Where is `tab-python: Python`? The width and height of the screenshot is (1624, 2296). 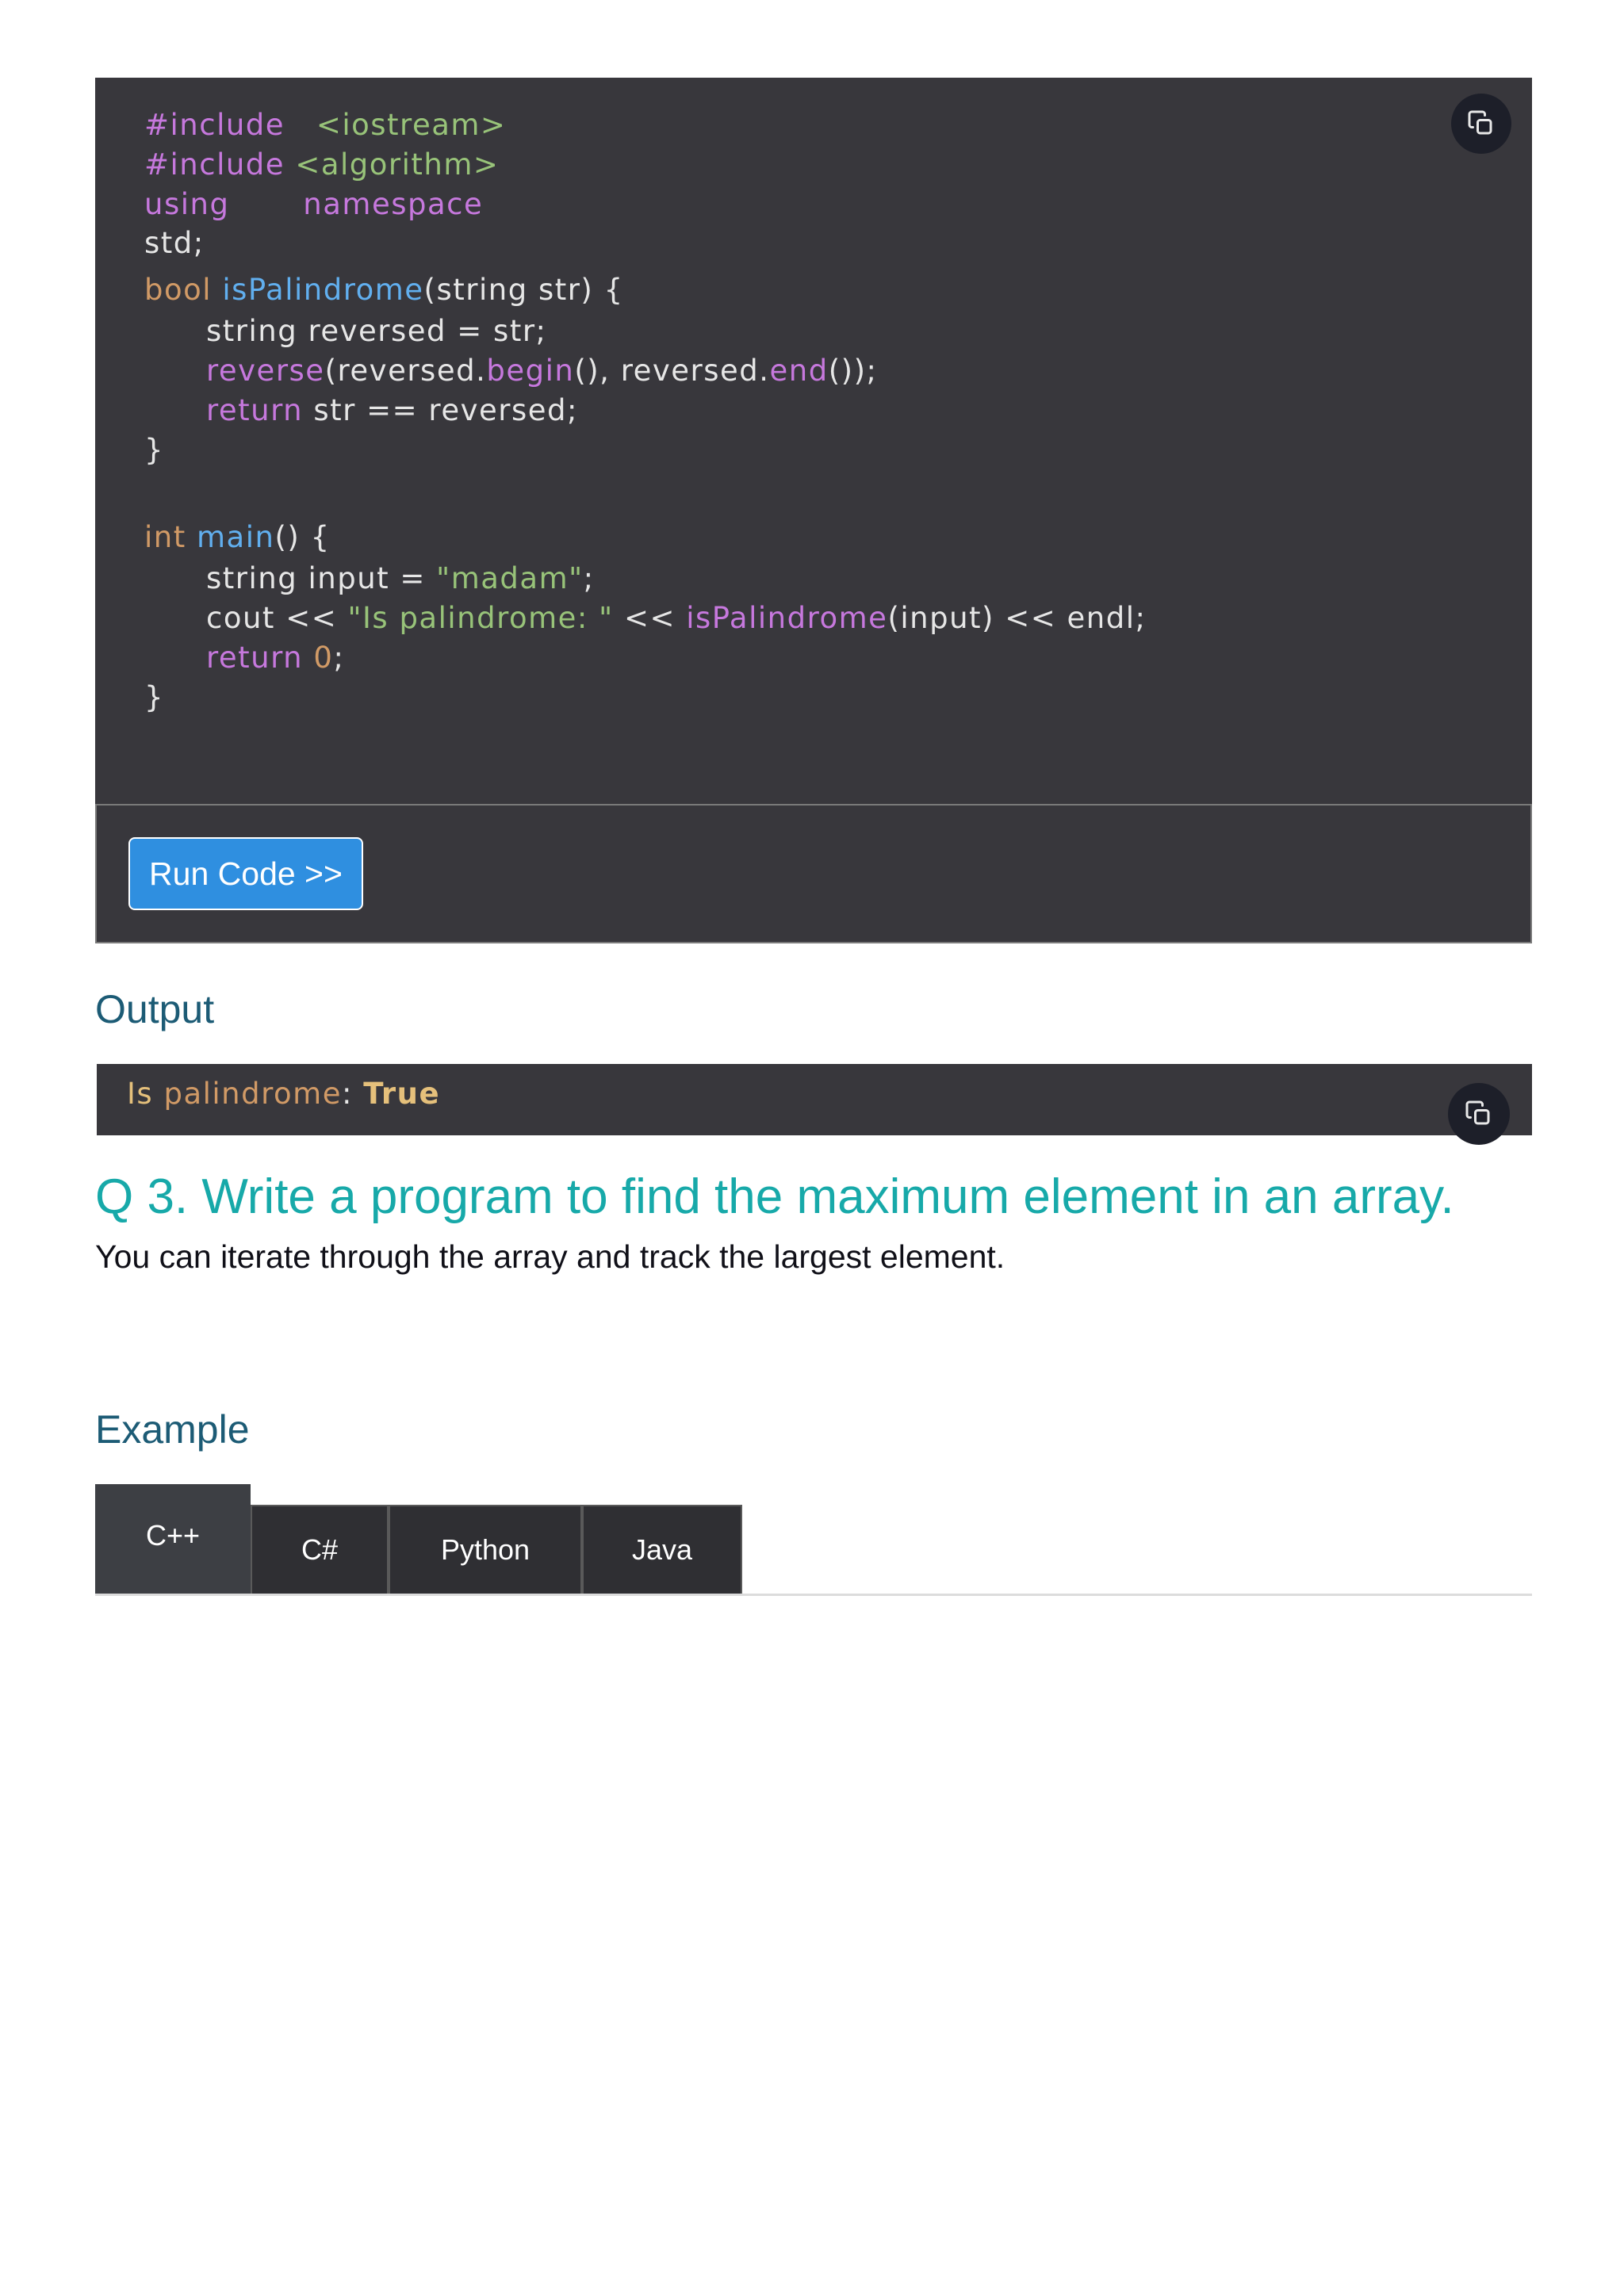 tab-python: Python is located at coordinates (485, 1550).